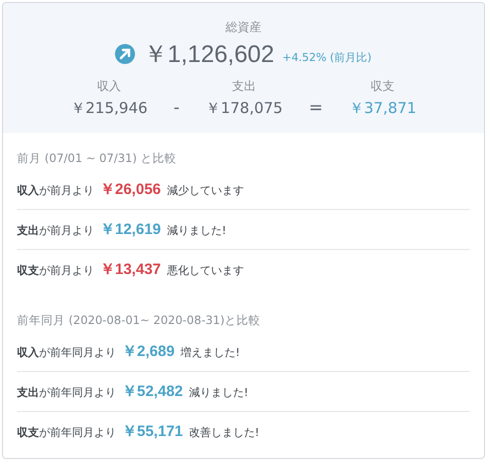 Image resolution: width=489 pixels, height=463 pixels. What do you see at coordinates (382, 86) in the screenshot?
I see `breakdown-label: 収支` at bounding box center [382, 86].